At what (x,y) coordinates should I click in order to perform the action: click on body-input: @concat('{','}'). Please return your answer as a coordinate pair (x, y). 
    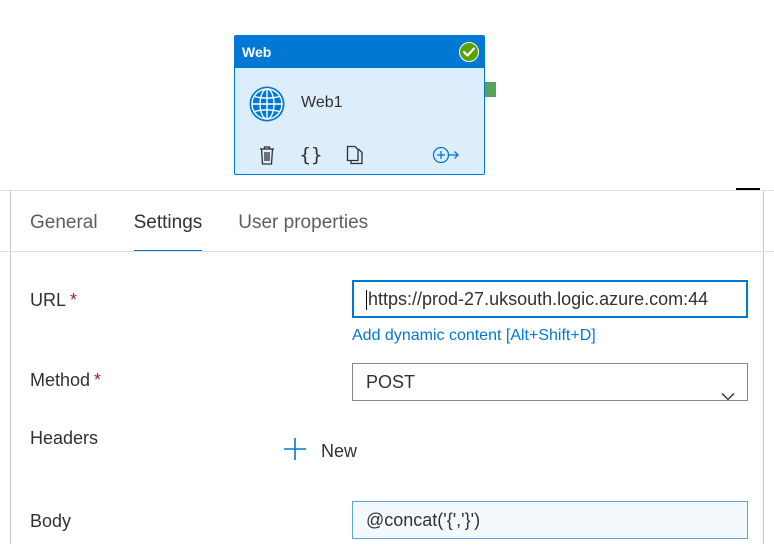
    Looking at the image, I should click on (550, 520).